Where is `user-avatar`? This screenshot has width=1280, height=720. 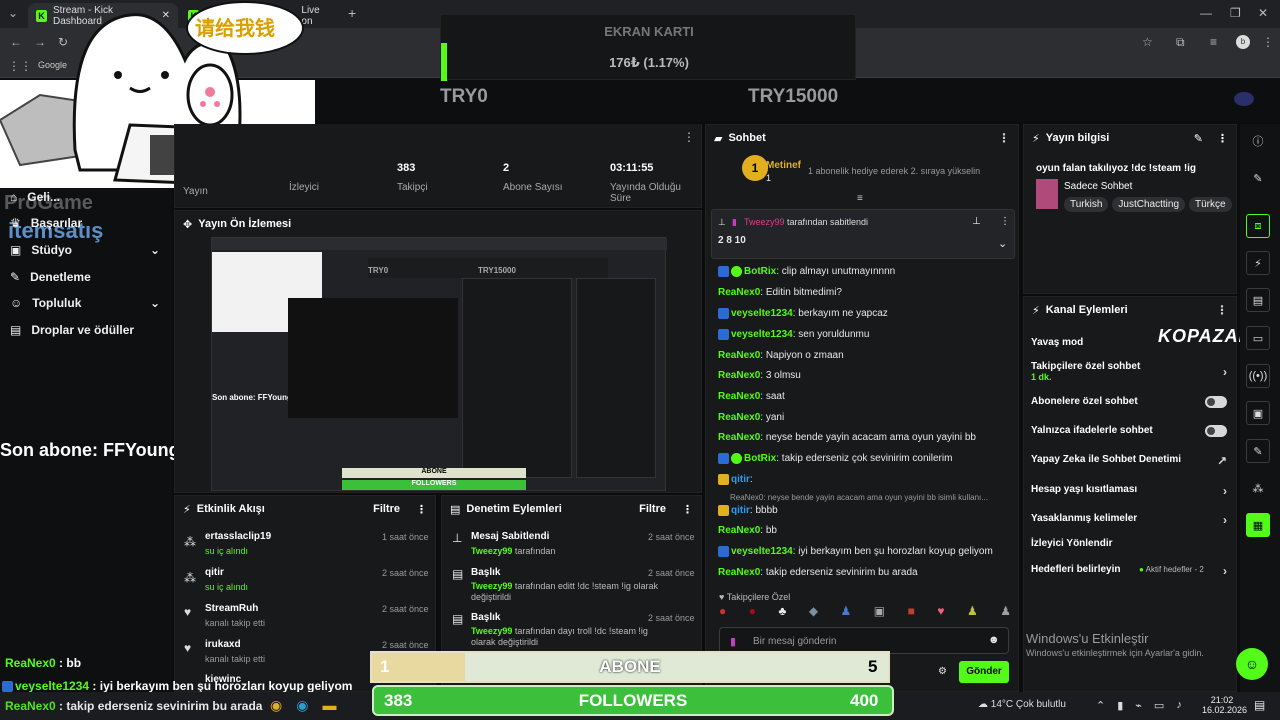
user-avatar is located at coordinates (1244, 99).